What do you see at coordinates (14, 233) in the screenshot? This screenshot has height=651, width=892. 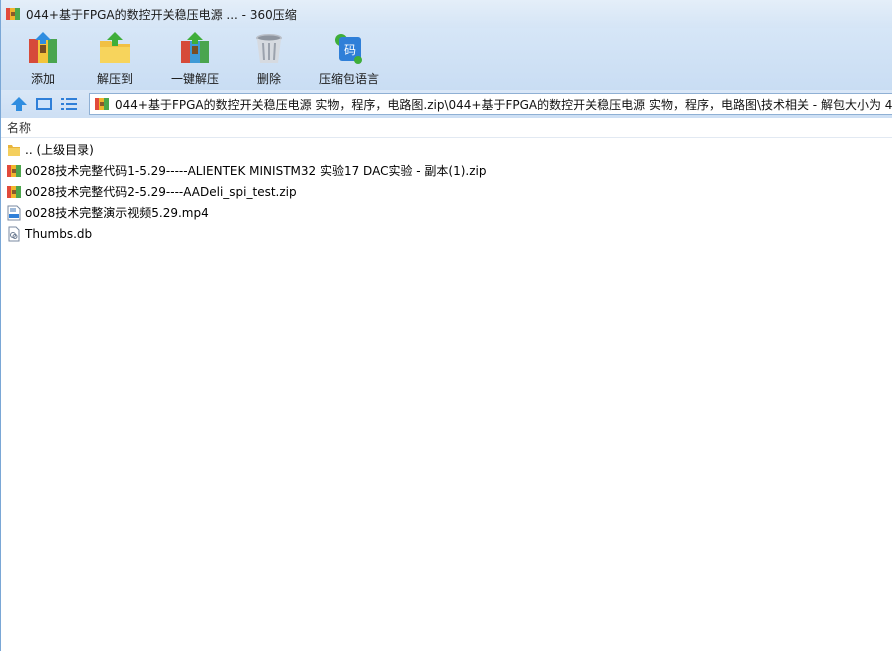 I see `db-file-icon` at bounding box center [14, 233].